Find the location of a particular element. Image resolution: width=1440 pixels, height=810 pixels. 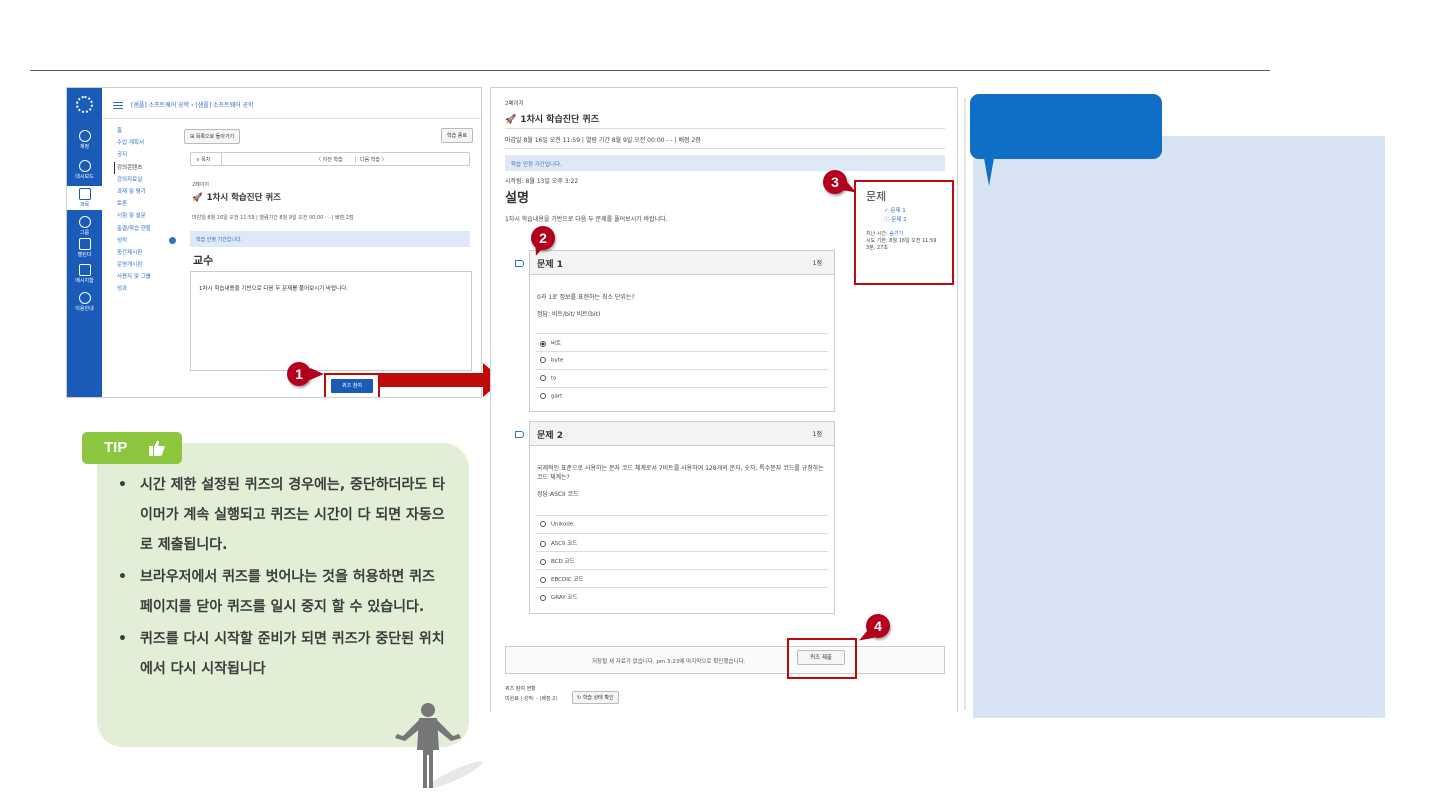

answer-option: GRAY 코드 is located at coordinates (682, 596).